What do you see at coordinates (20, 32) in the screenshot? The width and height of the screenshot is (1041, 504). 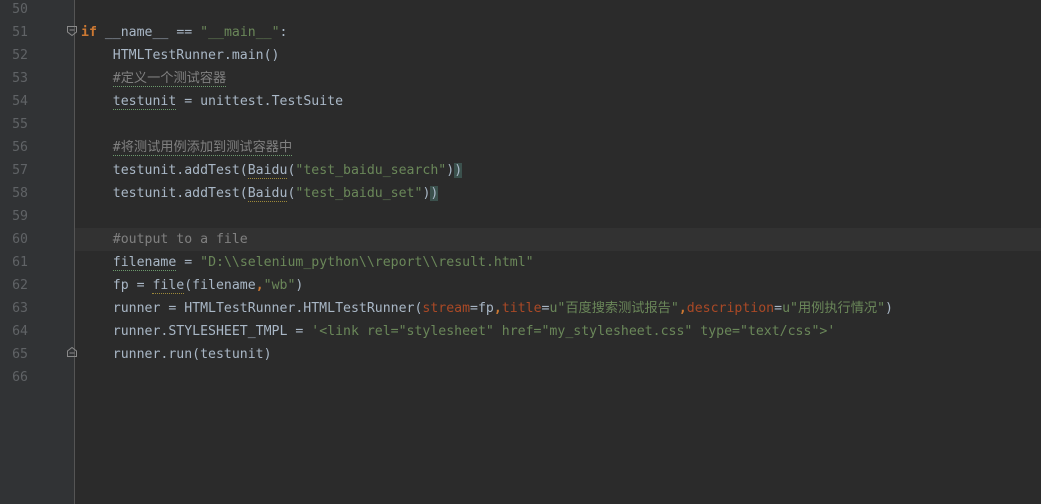 I see `line-number: 51` at bounding box center [20, 32].